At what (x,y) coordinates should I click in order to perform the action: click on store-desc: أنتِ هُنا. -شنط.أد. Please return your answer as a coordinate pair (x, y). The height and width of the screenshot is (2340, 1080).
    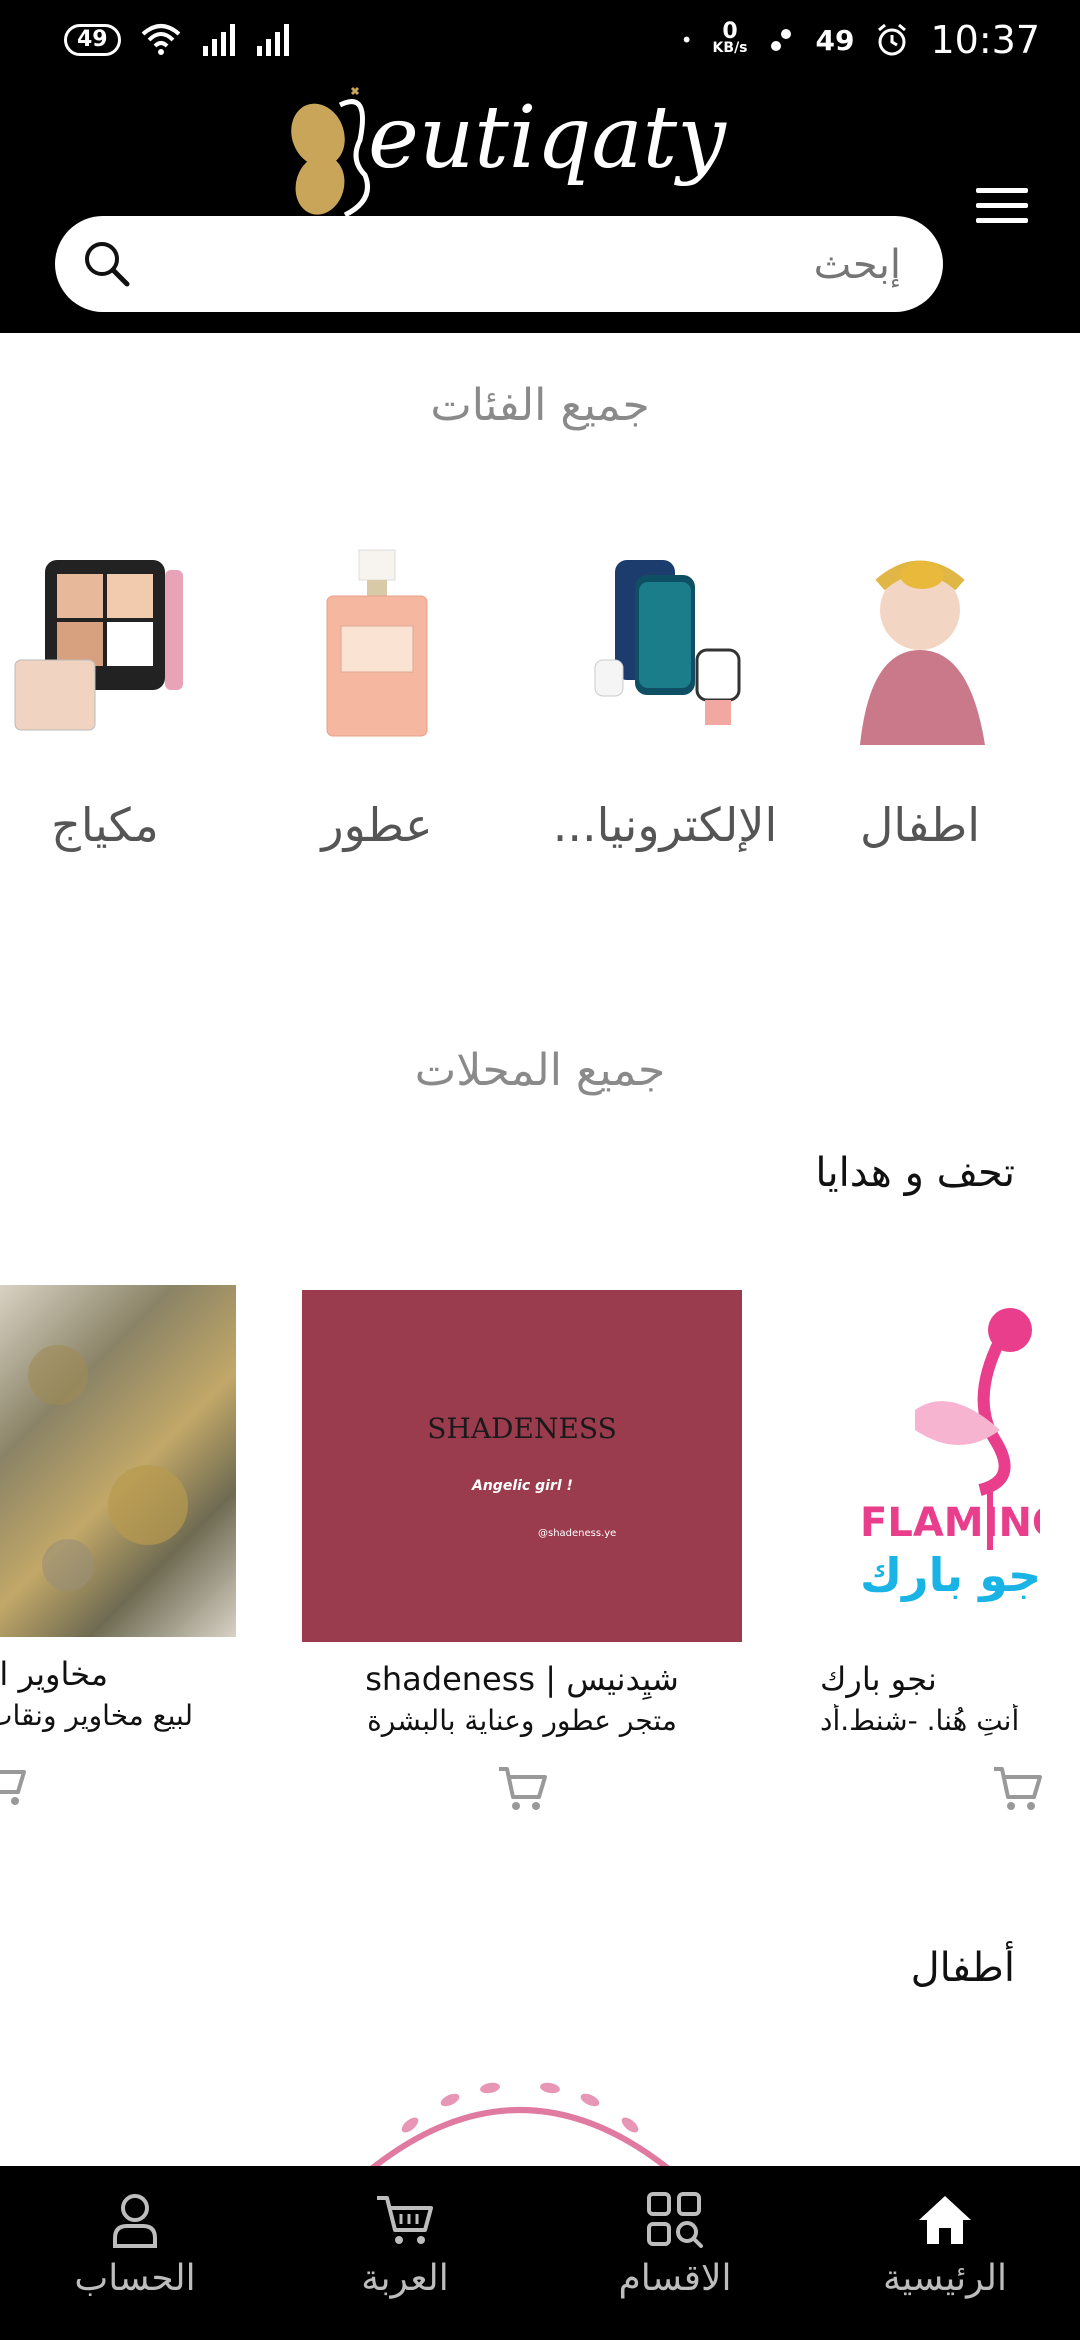
    Looking at the image, I should click on (920, 1720).